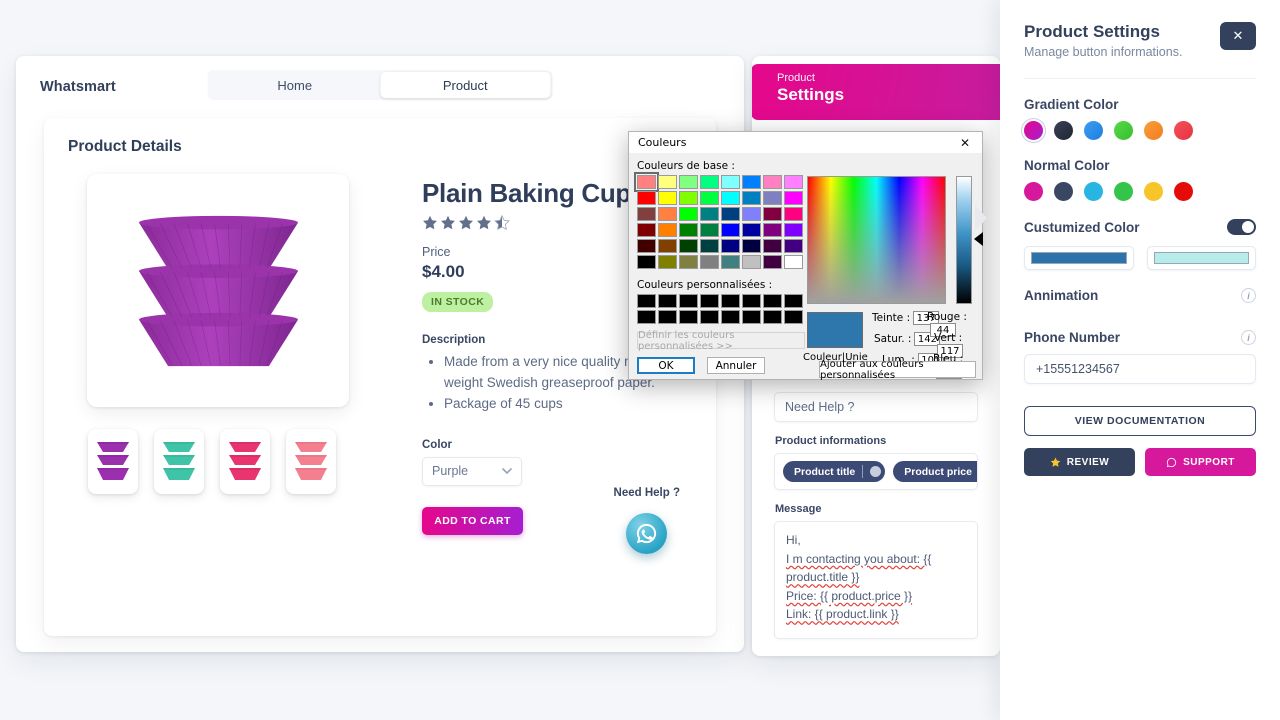  What do you see at coordinates (179, 461) in the screenshot?
I see `thumbnail-teal` at bounding box center [179, 461].